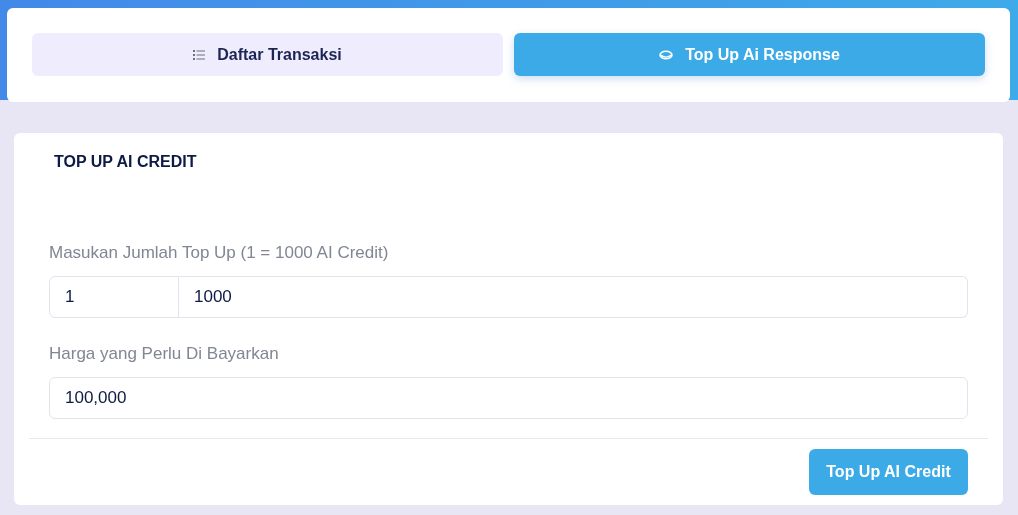 The height and width of the screenshot is (515, 1018). I want to click on credit-field: 1000, so click(573, 297).